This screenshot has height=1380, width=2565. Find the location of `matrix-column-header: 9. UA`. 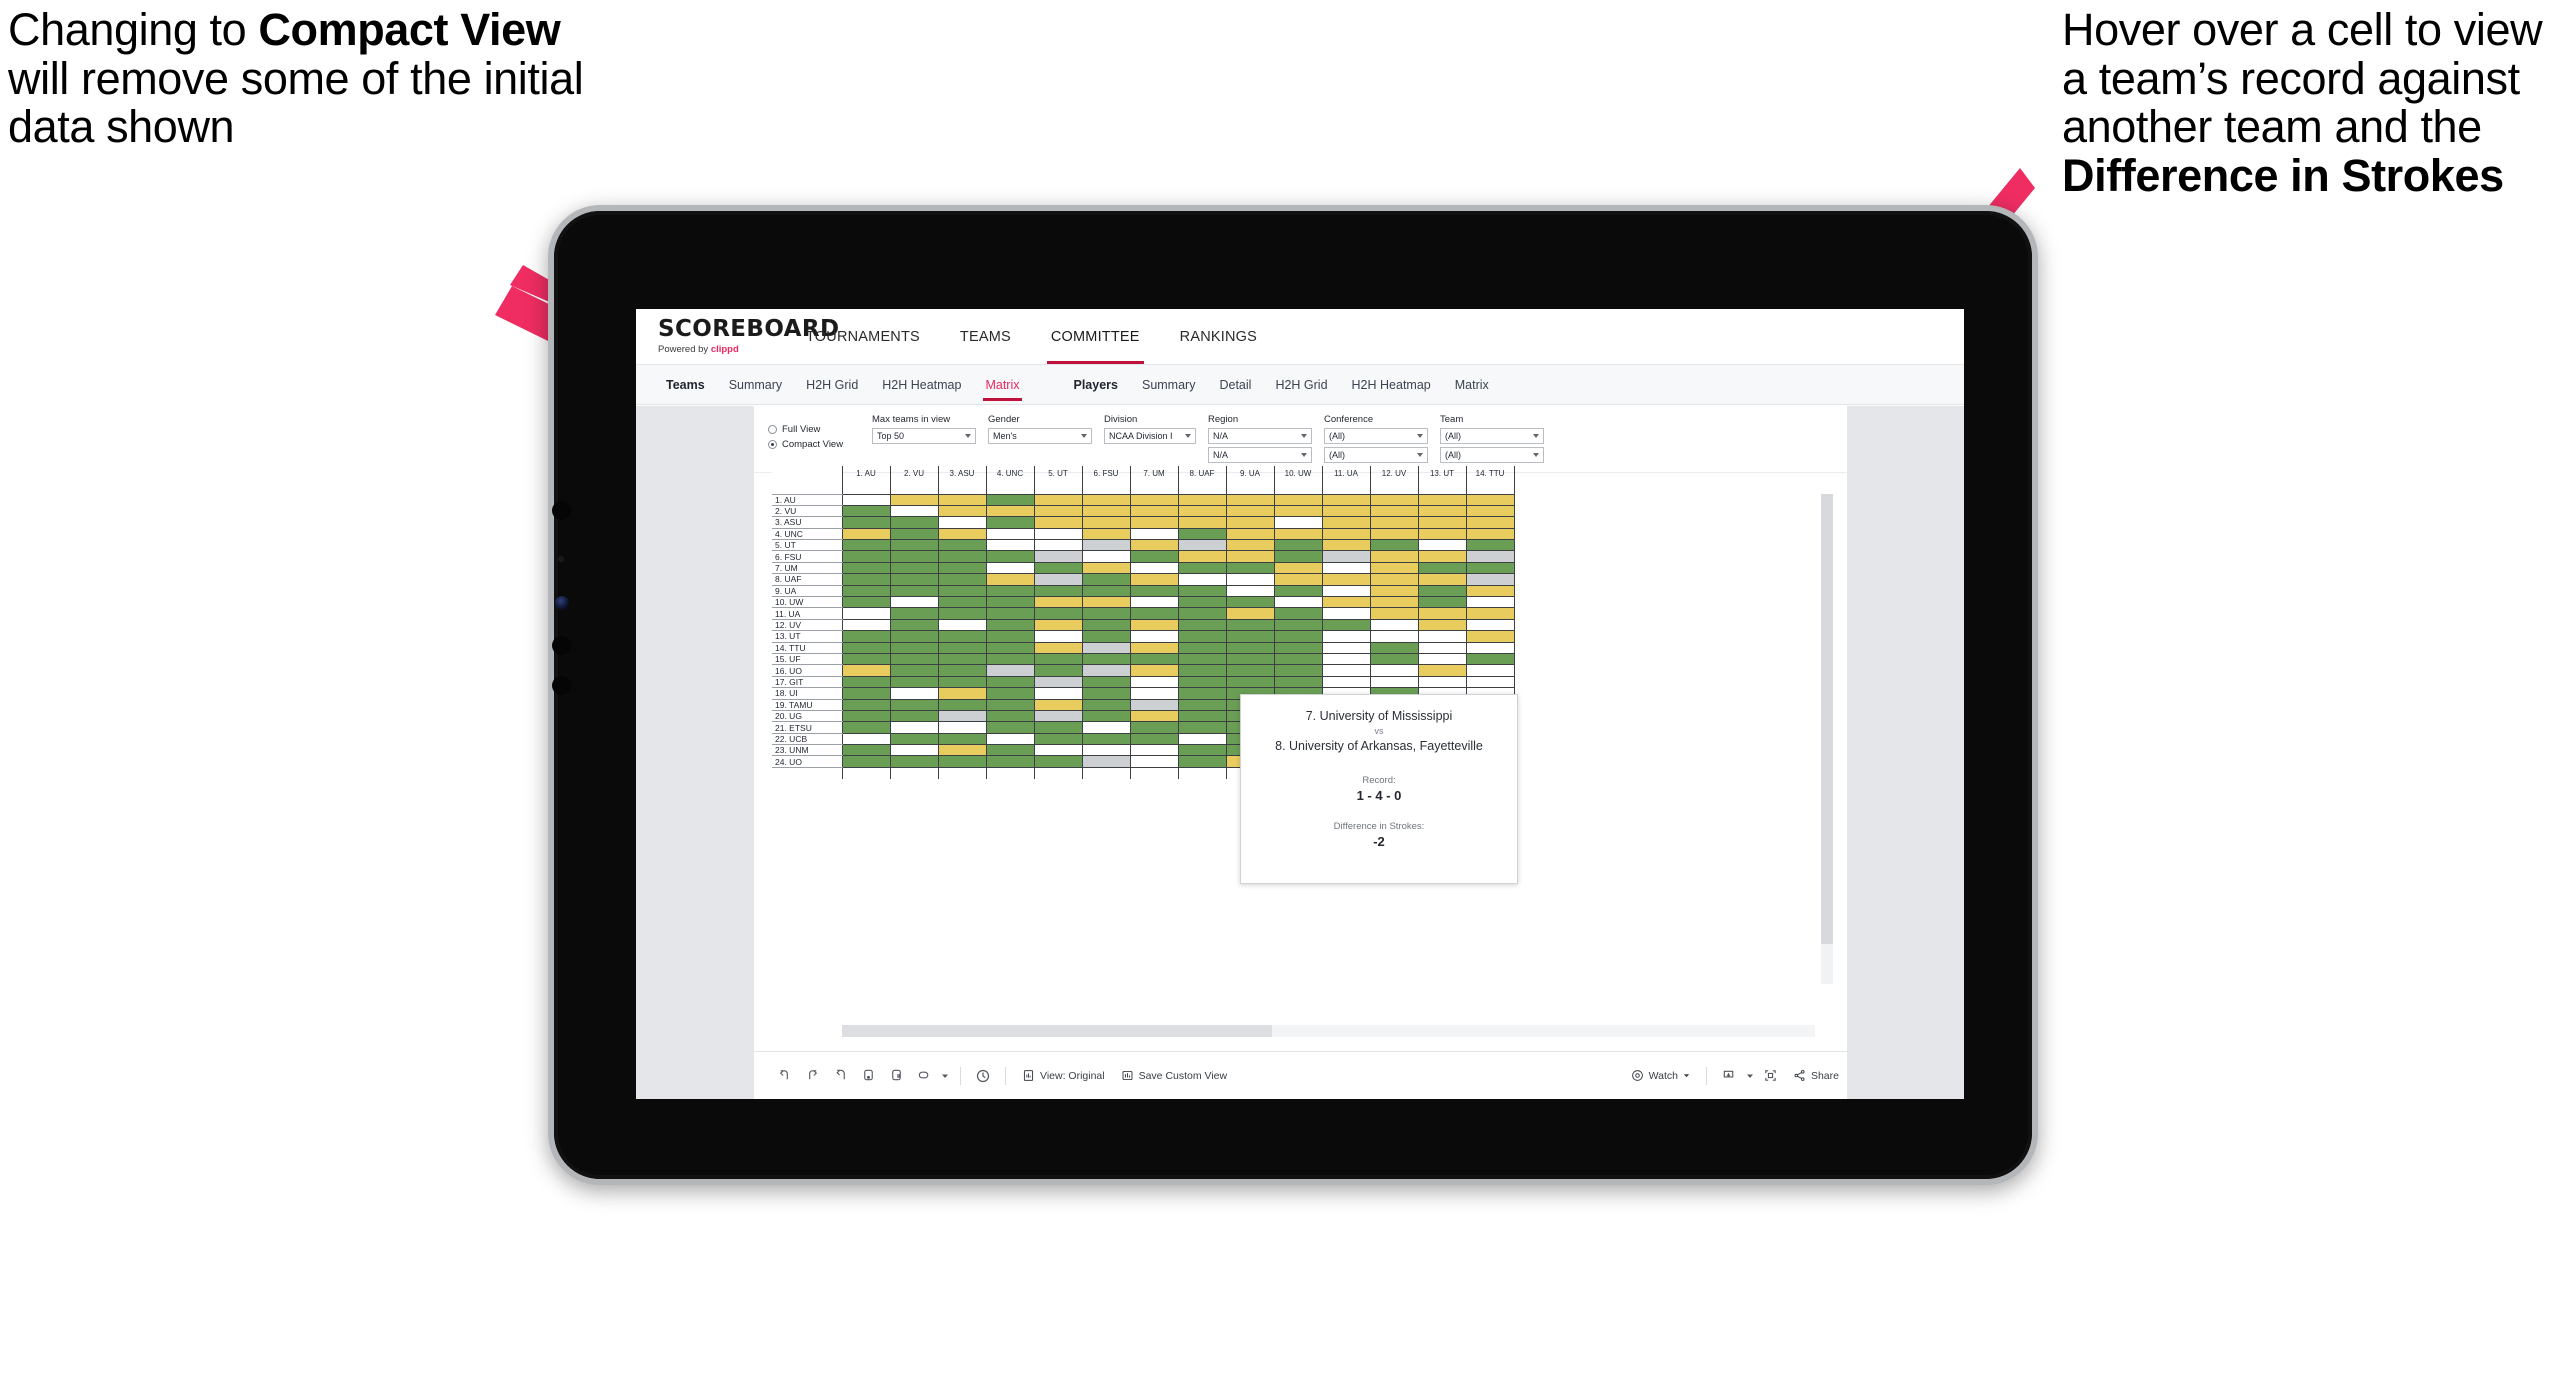

matrix-column-header: 9. UA is located at coordinates (1250, 480).